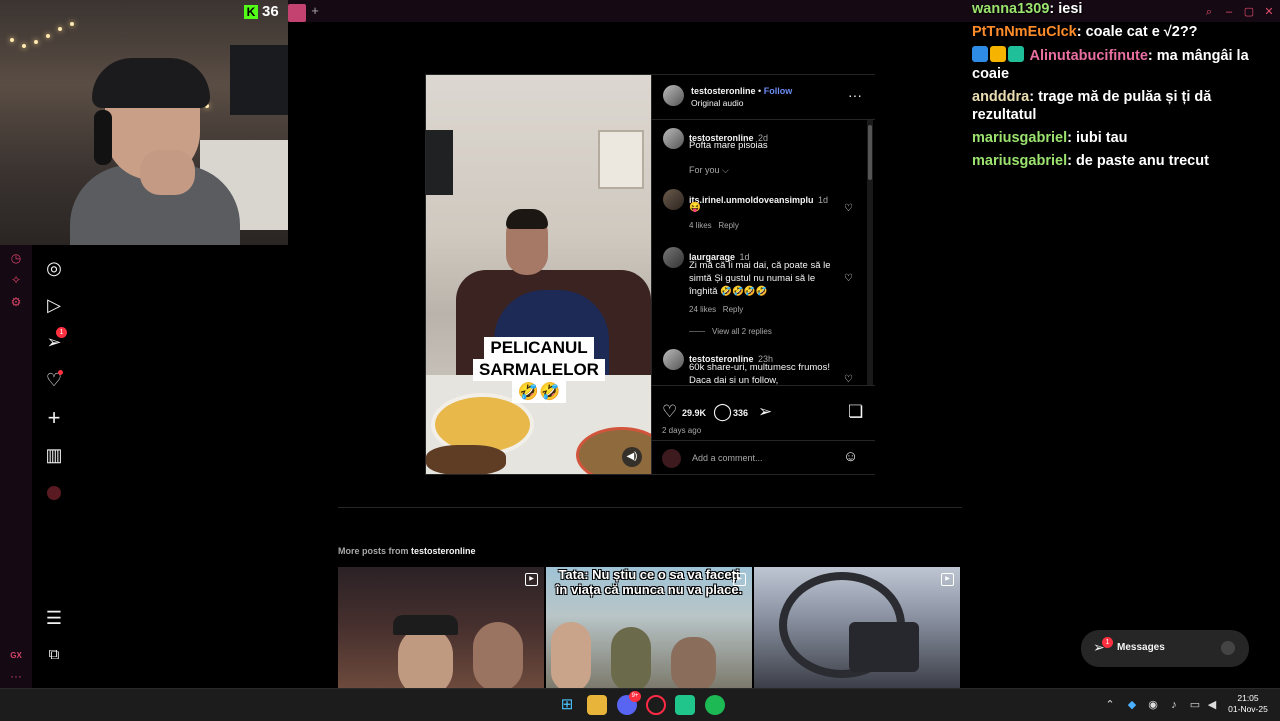 This screenshot has width=1280, height=721. I want to click on save-icon: ❏, so click(855, 412).